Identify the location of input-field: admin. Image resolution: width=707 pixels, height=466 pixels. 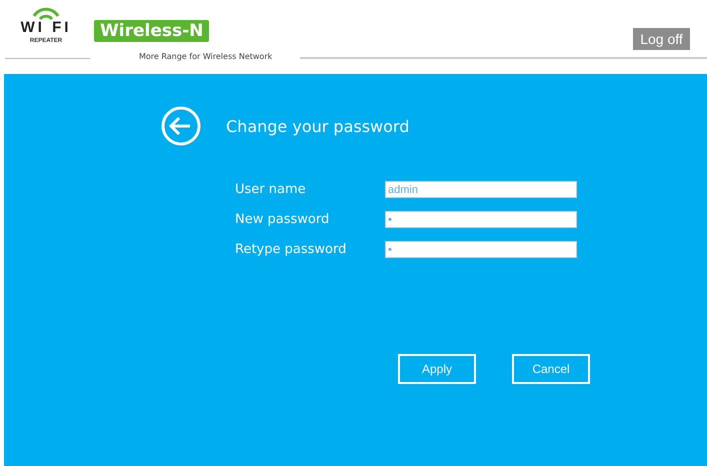
(481, 189).